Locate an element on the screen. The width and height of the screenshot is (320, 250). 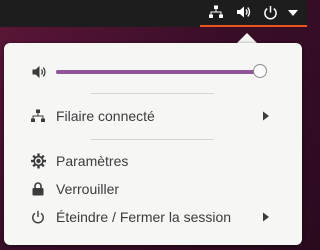
settings-label: Paramètres is located at coordinates (92, 161).